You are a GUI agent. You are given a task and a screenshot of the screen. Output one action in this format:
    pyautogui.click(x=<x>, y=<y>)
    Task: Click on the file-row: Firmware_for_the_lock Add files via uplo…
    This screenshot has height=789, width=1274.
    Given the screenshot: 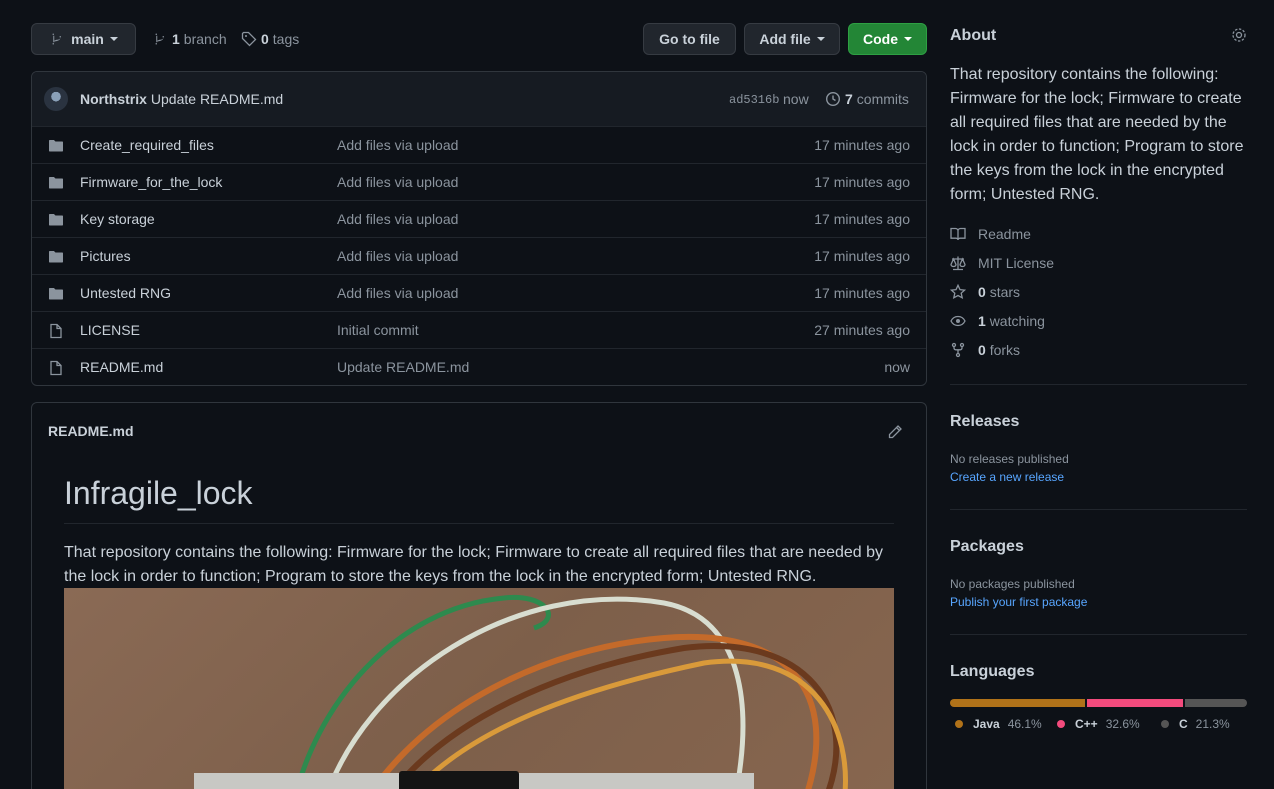 What is the action you would take?
    pyautogui.click(x=479, y=181)
    